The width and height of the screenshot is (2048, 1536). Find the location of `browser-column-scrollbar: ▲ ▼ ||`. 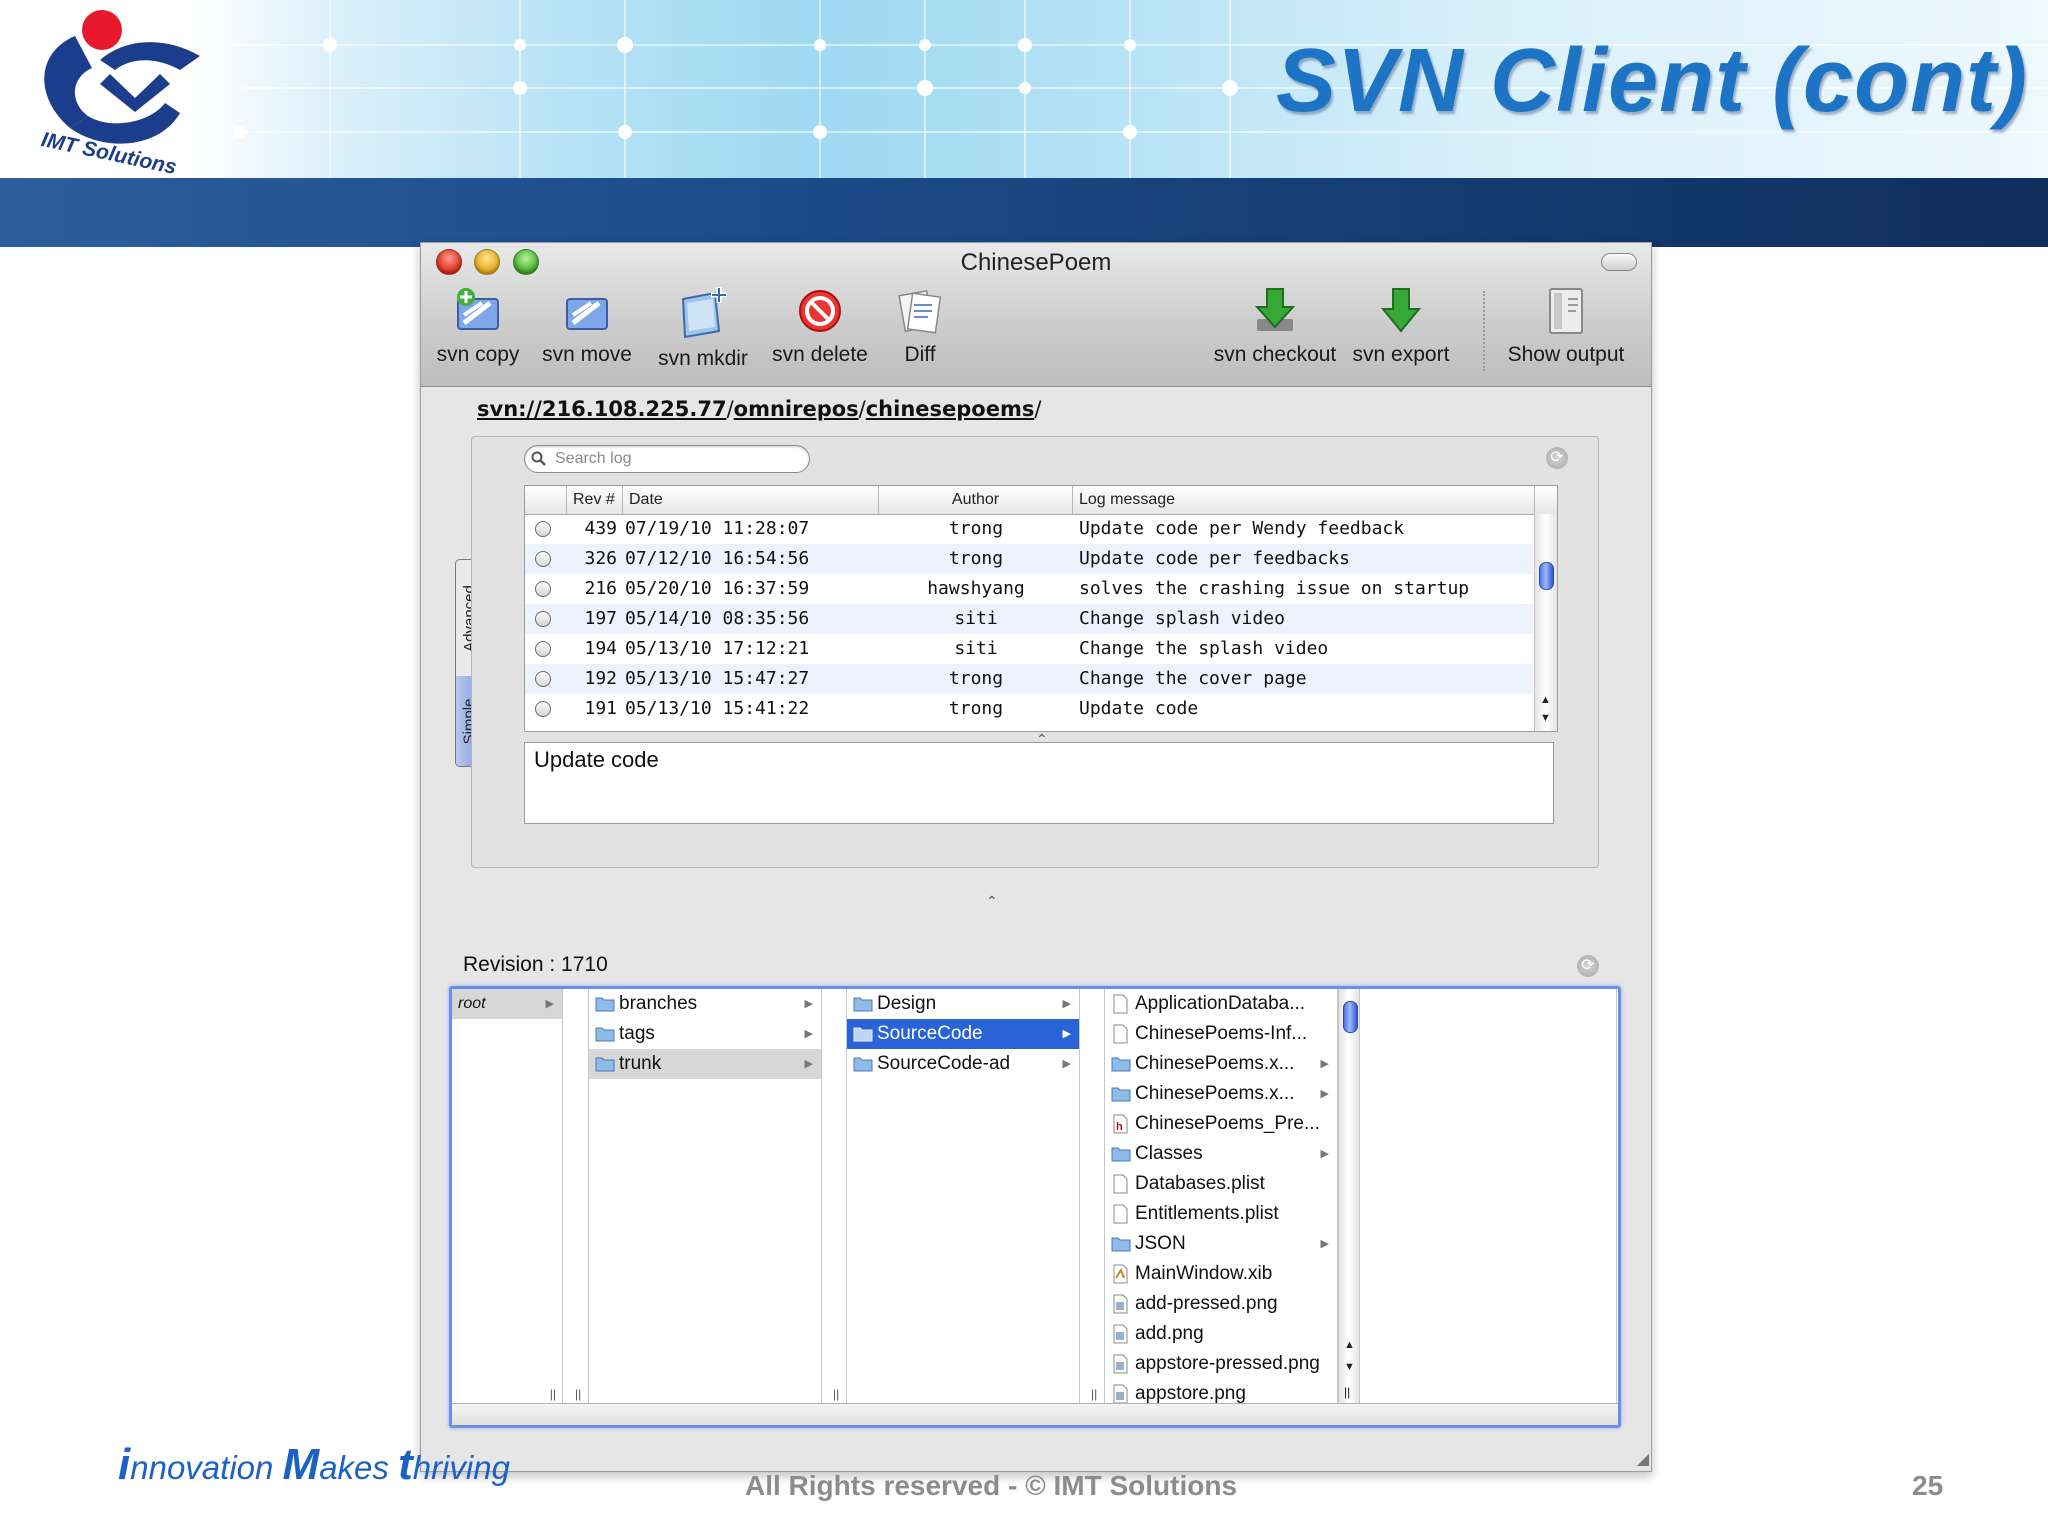

browser-column-scrollbar: ▲ ▼ || is located at coordinates (1348, 1196).